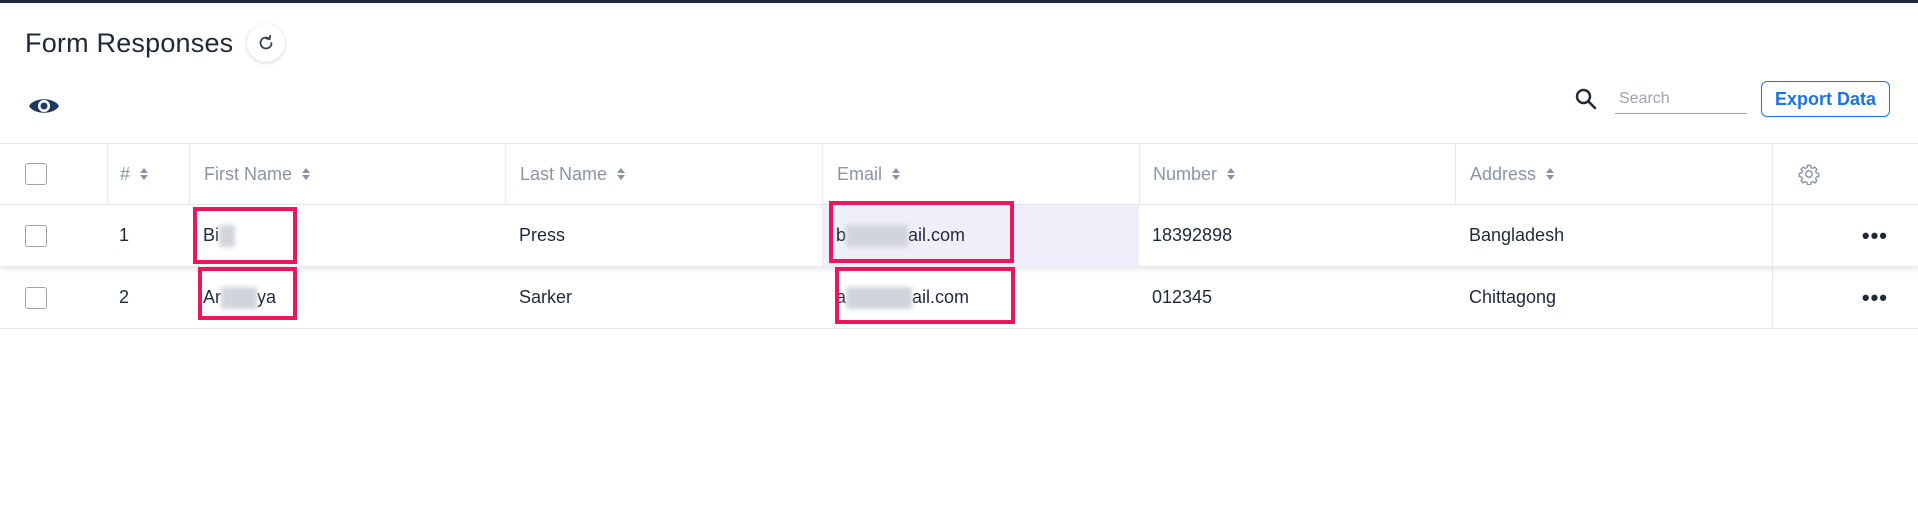  What do you see at coordinates (211, 235) in the screenshot?
I see `first-name-text: Bi` at bounding box center [211, 235].